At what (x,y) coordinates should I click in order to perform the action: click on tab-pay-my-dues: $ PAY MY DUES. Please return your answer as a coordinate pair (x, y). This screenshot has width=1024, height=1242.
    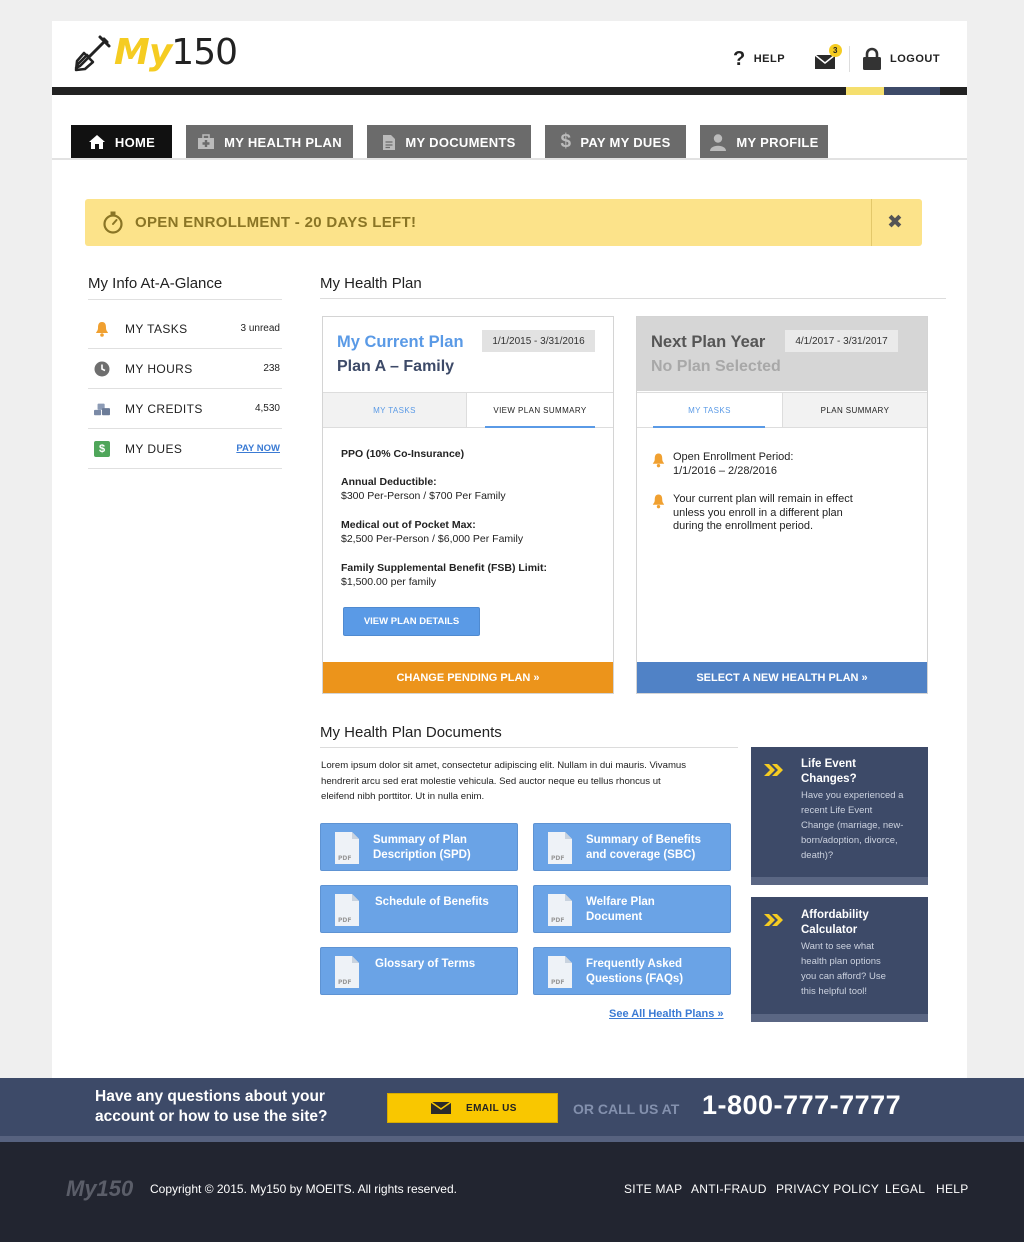
    Looking at the image, I should click on (615, 142).